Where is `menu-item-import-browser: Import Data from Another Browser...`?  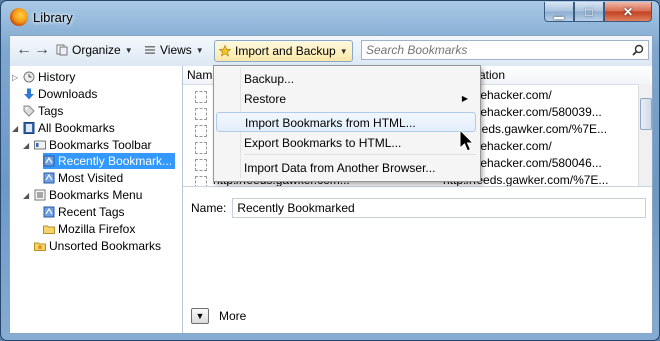 menu-item-import-browser: Import Data from Another Browser... is located at coordinates (346, 168).